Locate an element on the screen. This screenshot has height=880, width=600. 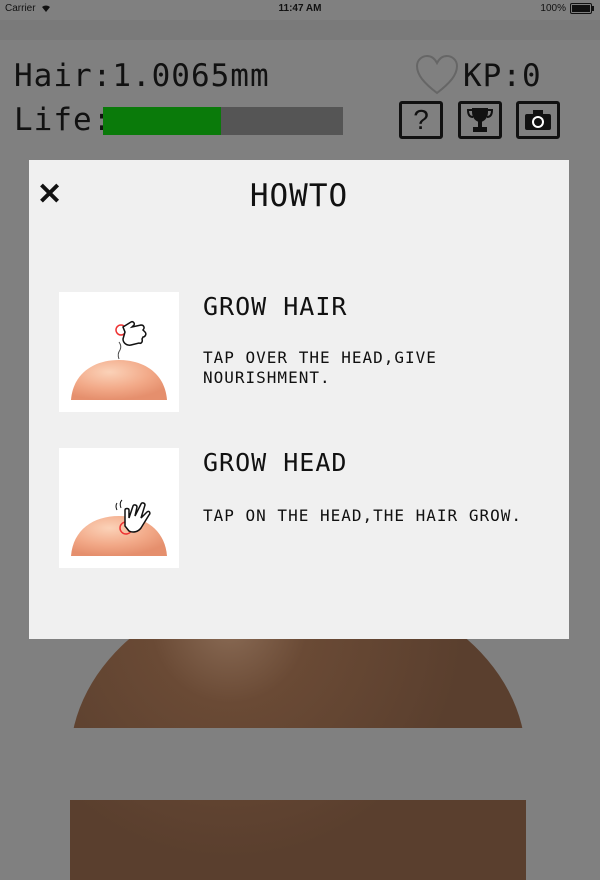
status-time: 11:47 AM is located at coordinates (300, 8).